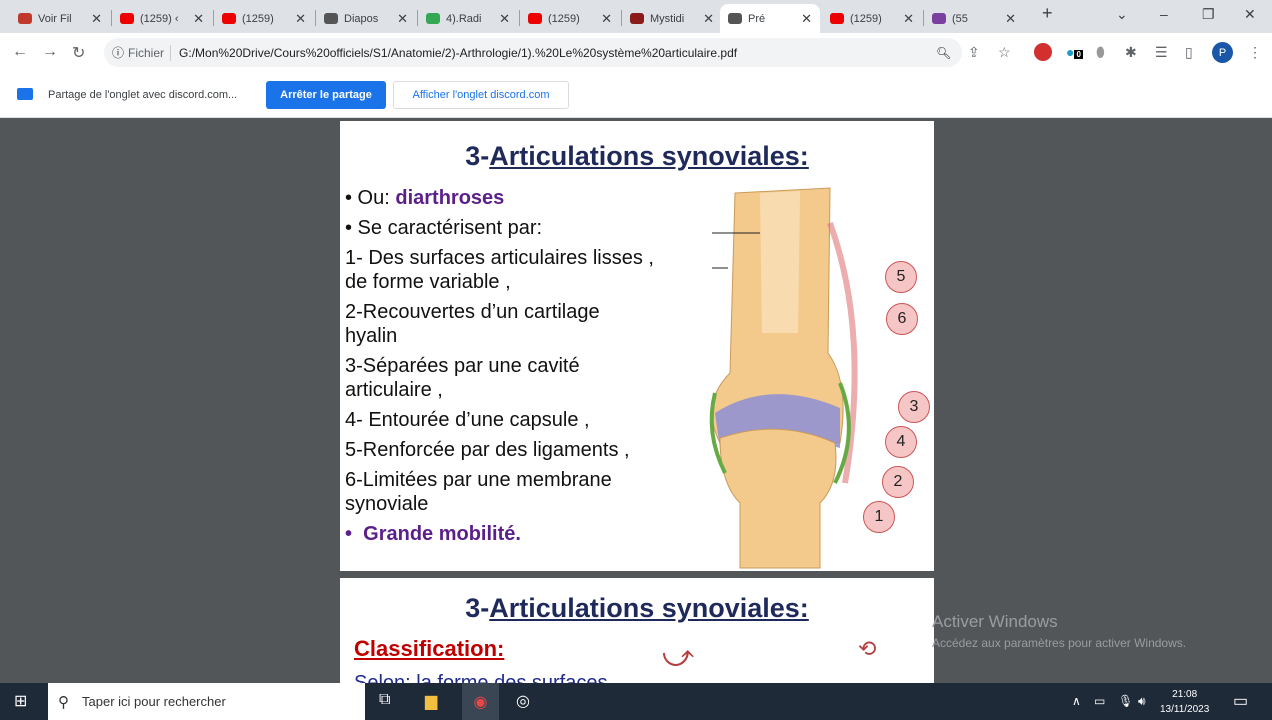 This screenshot has height=720, width=1272. I want to click on info-icon: ⓘ, so click(118, 52).